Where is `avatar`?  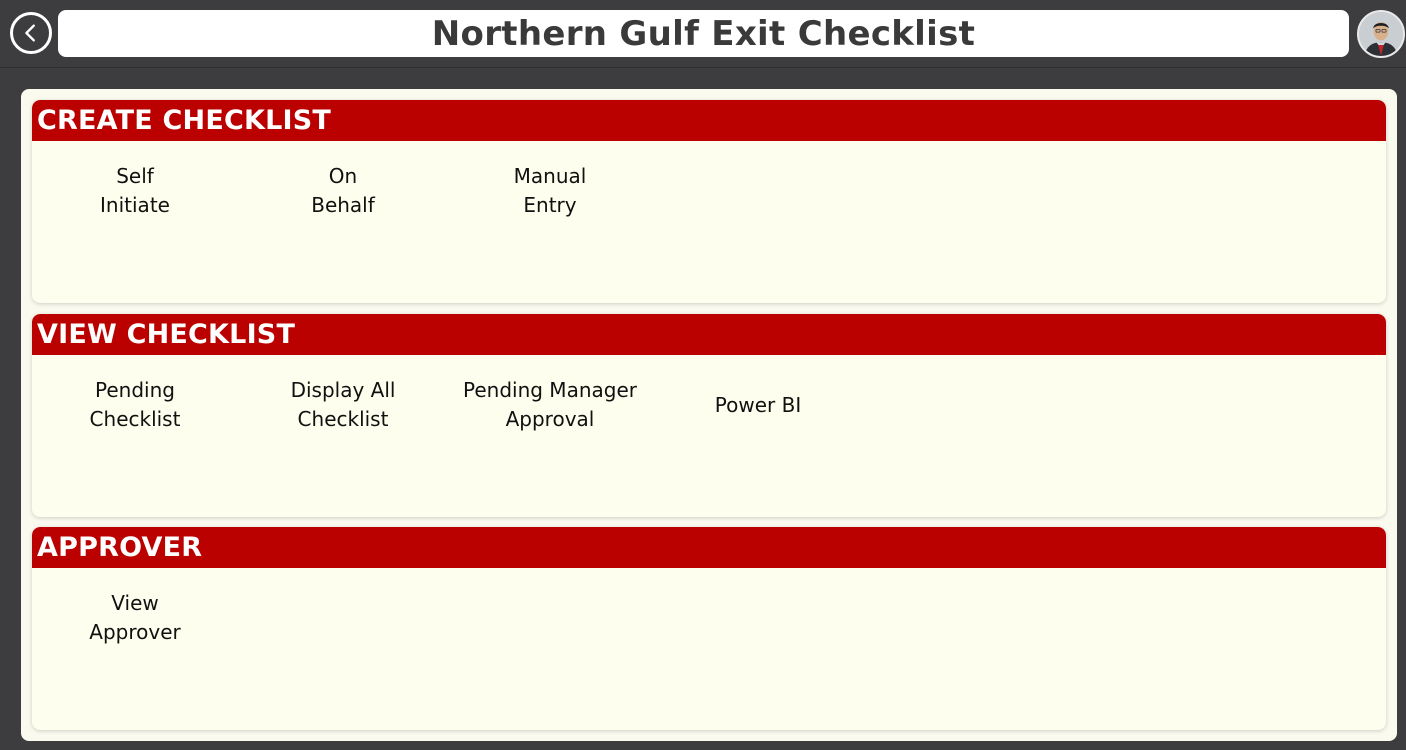 avatar is located at coordinates (1381, 34).